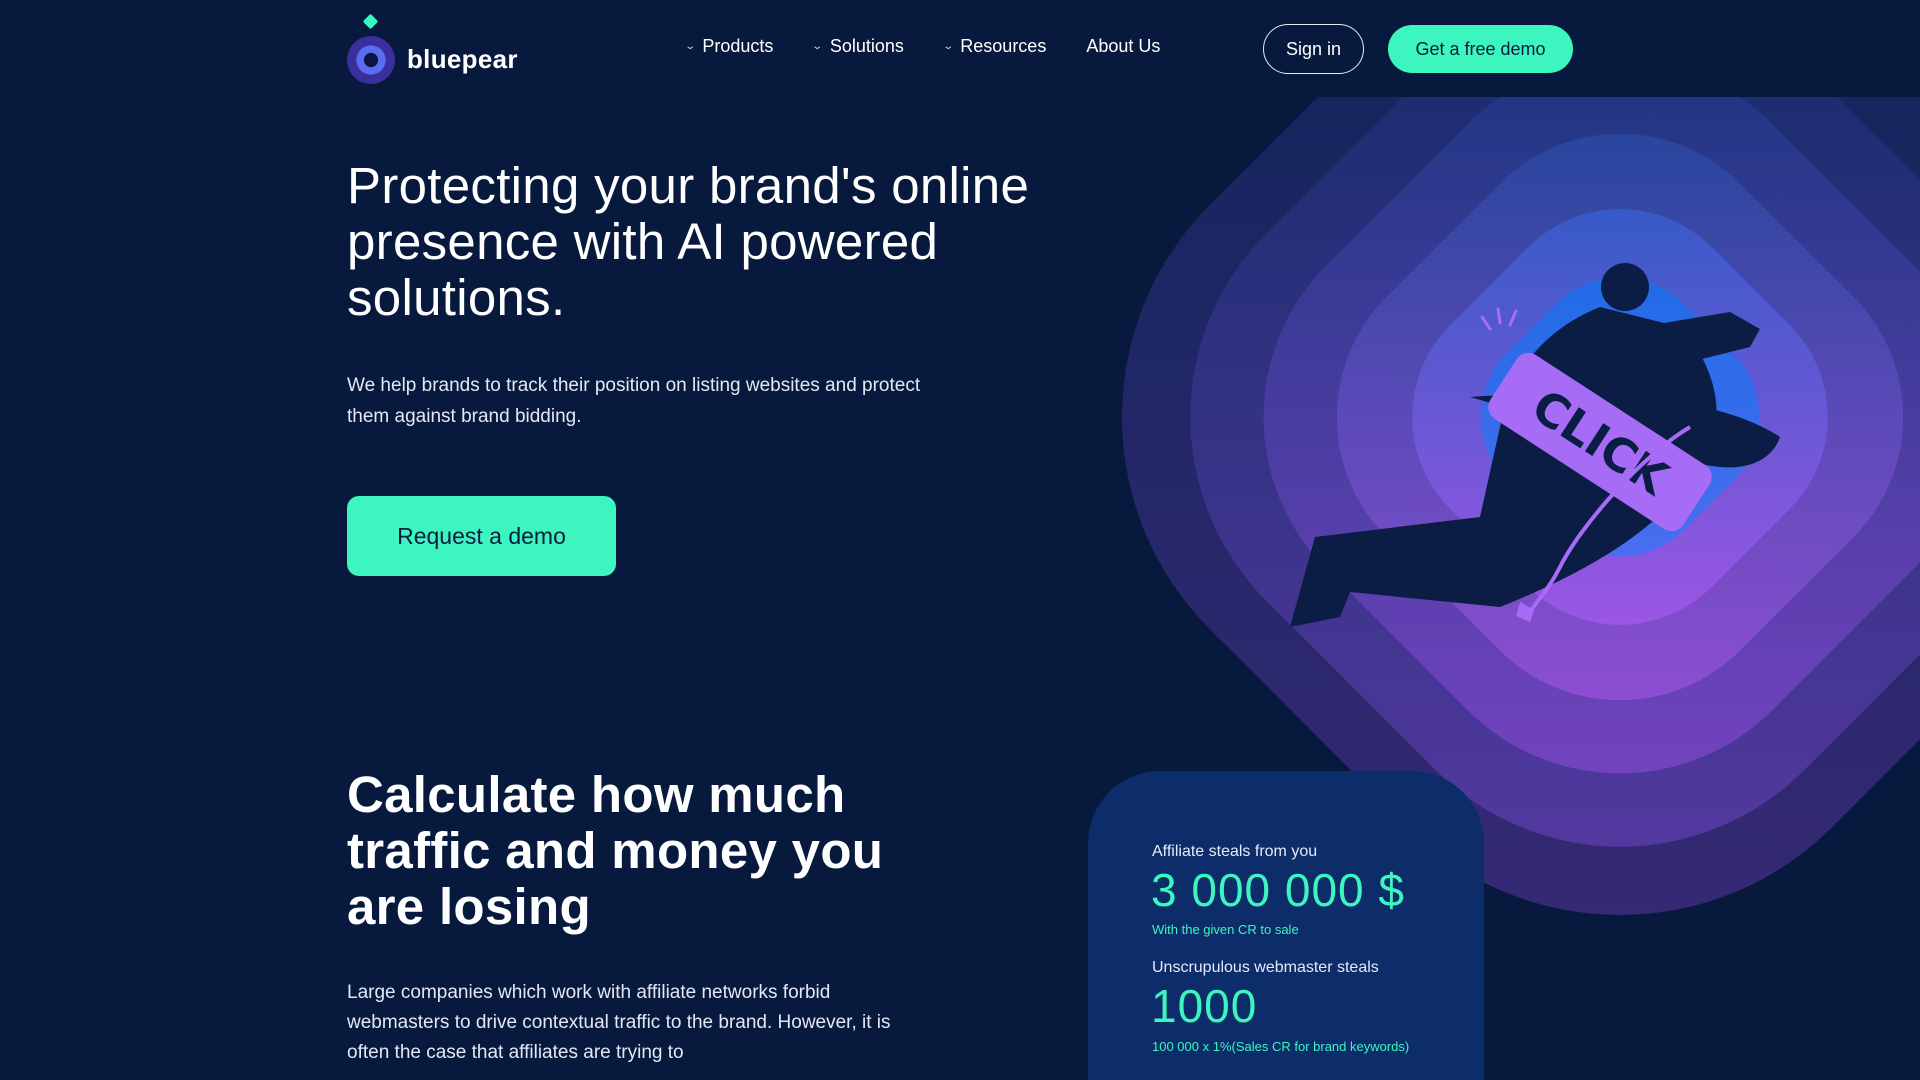 Image resolution: width=1920 pixels, height=1080 pixels. What do you see at coordinates (481, 536) in the screenshot?
I see `request-demo-button: Request a demo` at bounding box center [481, 536].